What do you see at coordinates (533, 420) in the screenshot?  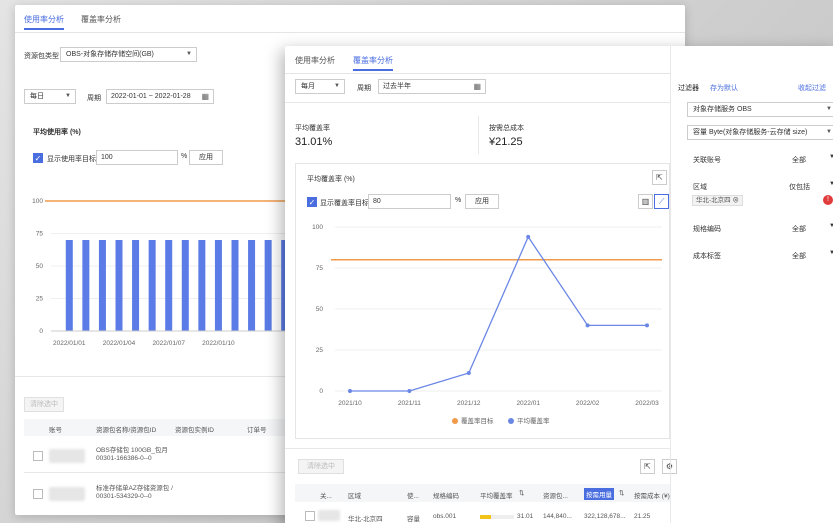 I see `legend-label: 平均覆盖率` at bounding box center [533, 420].